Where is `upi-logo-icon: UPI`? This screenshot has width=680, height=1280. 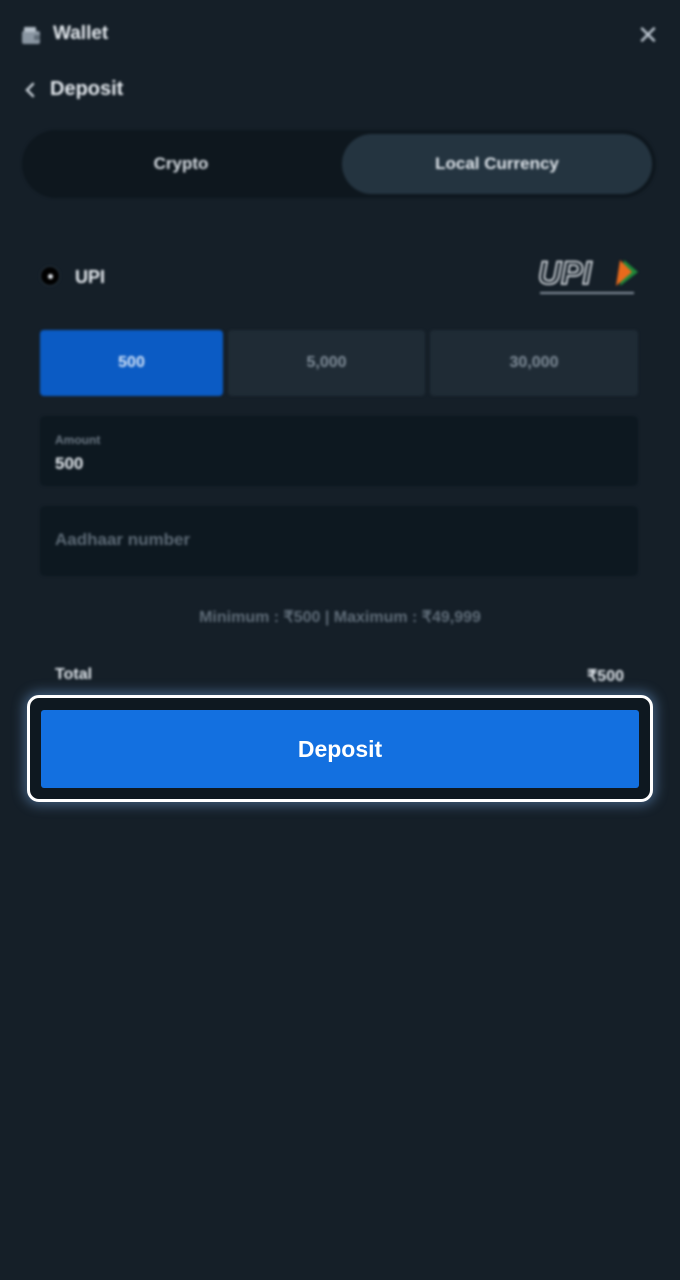
upi-logo-icon: UPI is located at coordinates (587, 274).